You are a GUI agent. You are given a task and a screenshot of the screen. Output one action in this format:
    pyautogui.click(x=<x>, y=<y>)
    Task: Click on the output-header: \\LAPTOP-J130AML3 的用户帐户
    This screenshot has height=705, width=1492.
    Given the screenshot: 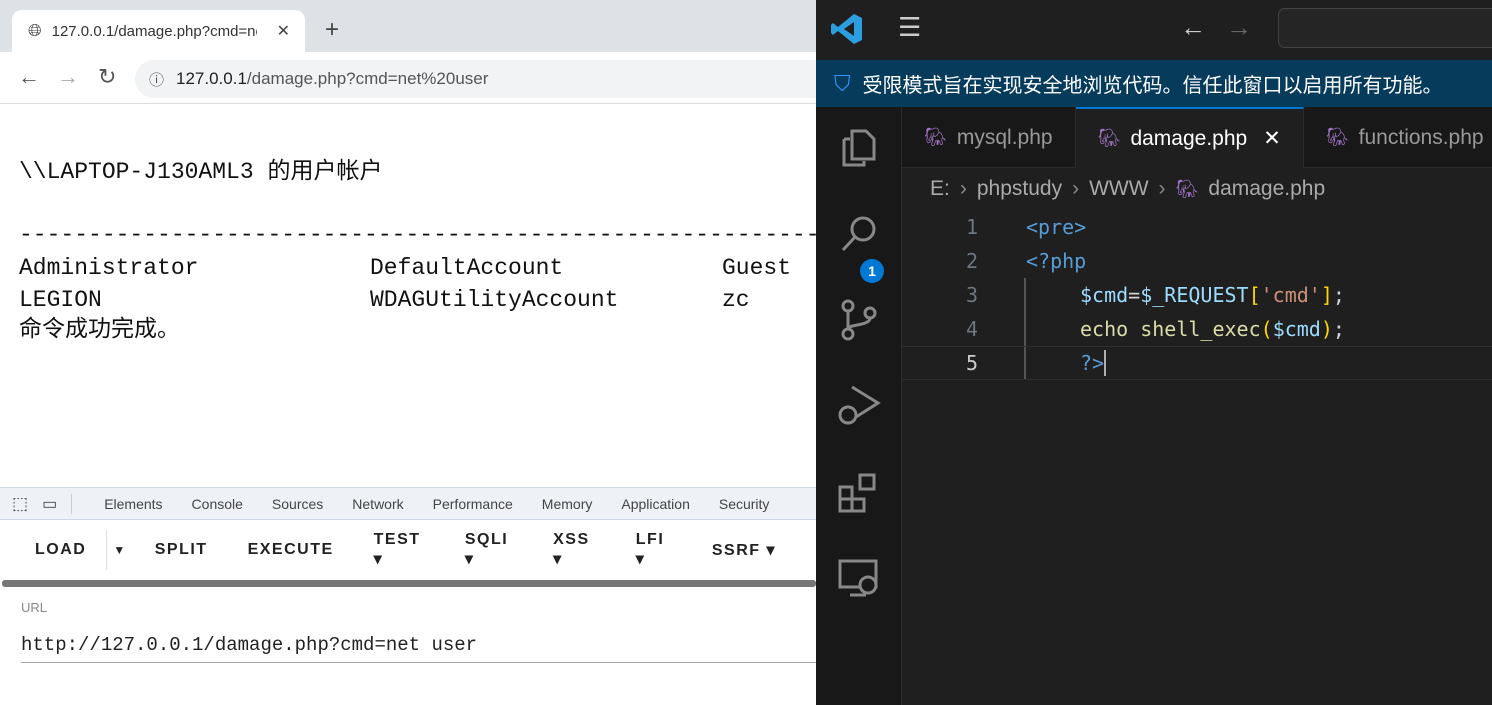 What is the action you would take?
    pyautogui.click(x=201, y=172)
    